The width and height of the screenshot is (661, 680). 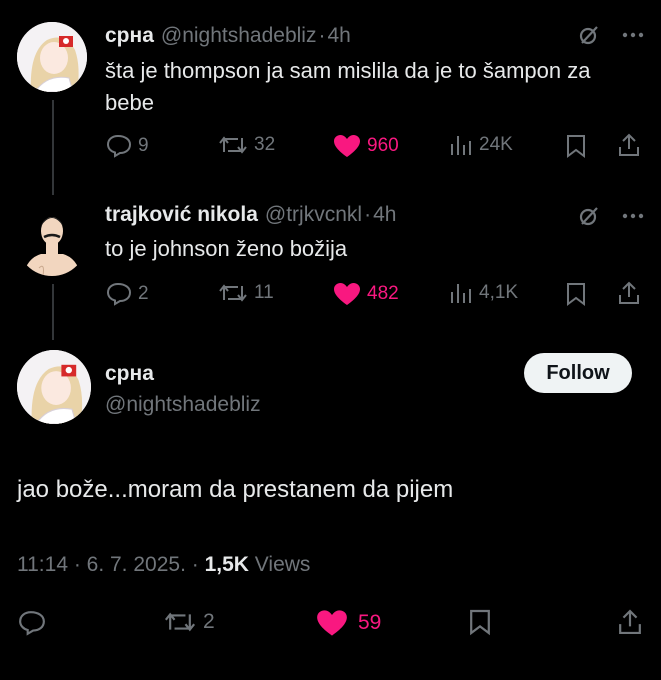 What do you see at coordinates (264, 292) in the screenshot?
I see `repost-count: 11` at bounding box center [264, 292].